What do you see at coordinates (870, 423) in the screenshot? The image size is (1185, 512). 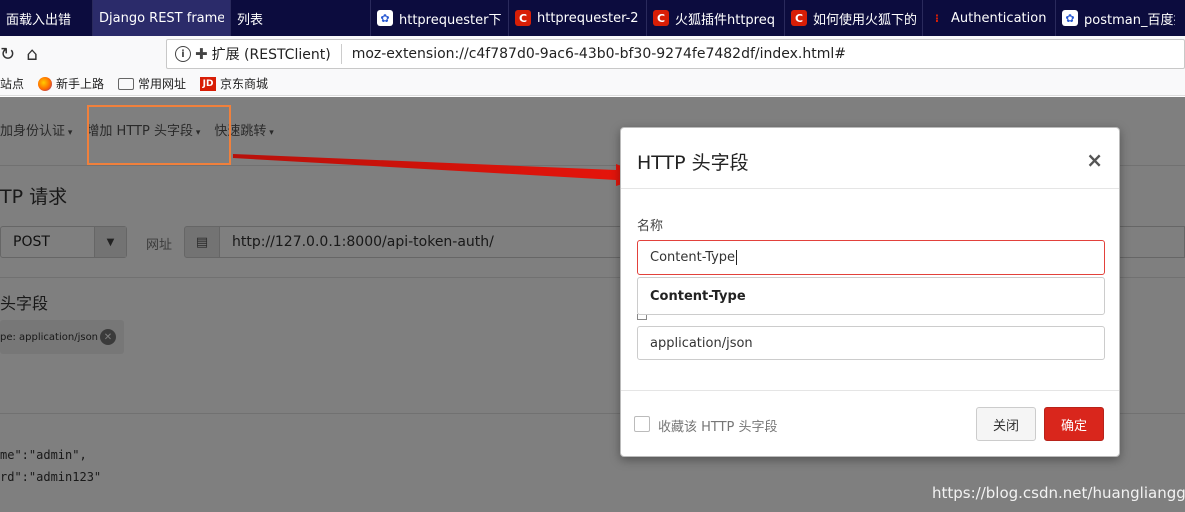 I see `dialog-footer: 收藏该 HTTP 头字段 关闭 确定` at bounding box center [870, 423].